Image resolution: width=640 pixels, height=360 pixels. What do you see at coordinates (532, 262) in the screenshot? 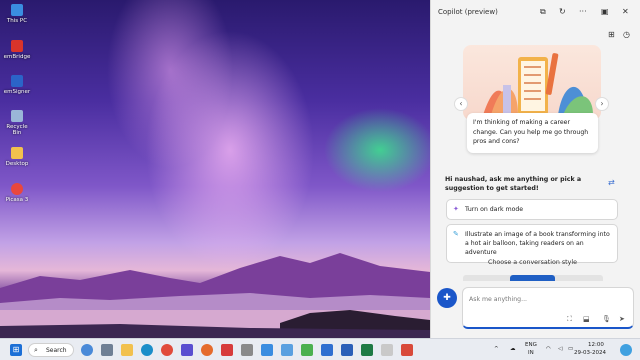
I see `conversation-style-label: Choose a conversation style` at bounding box center [532, 262].